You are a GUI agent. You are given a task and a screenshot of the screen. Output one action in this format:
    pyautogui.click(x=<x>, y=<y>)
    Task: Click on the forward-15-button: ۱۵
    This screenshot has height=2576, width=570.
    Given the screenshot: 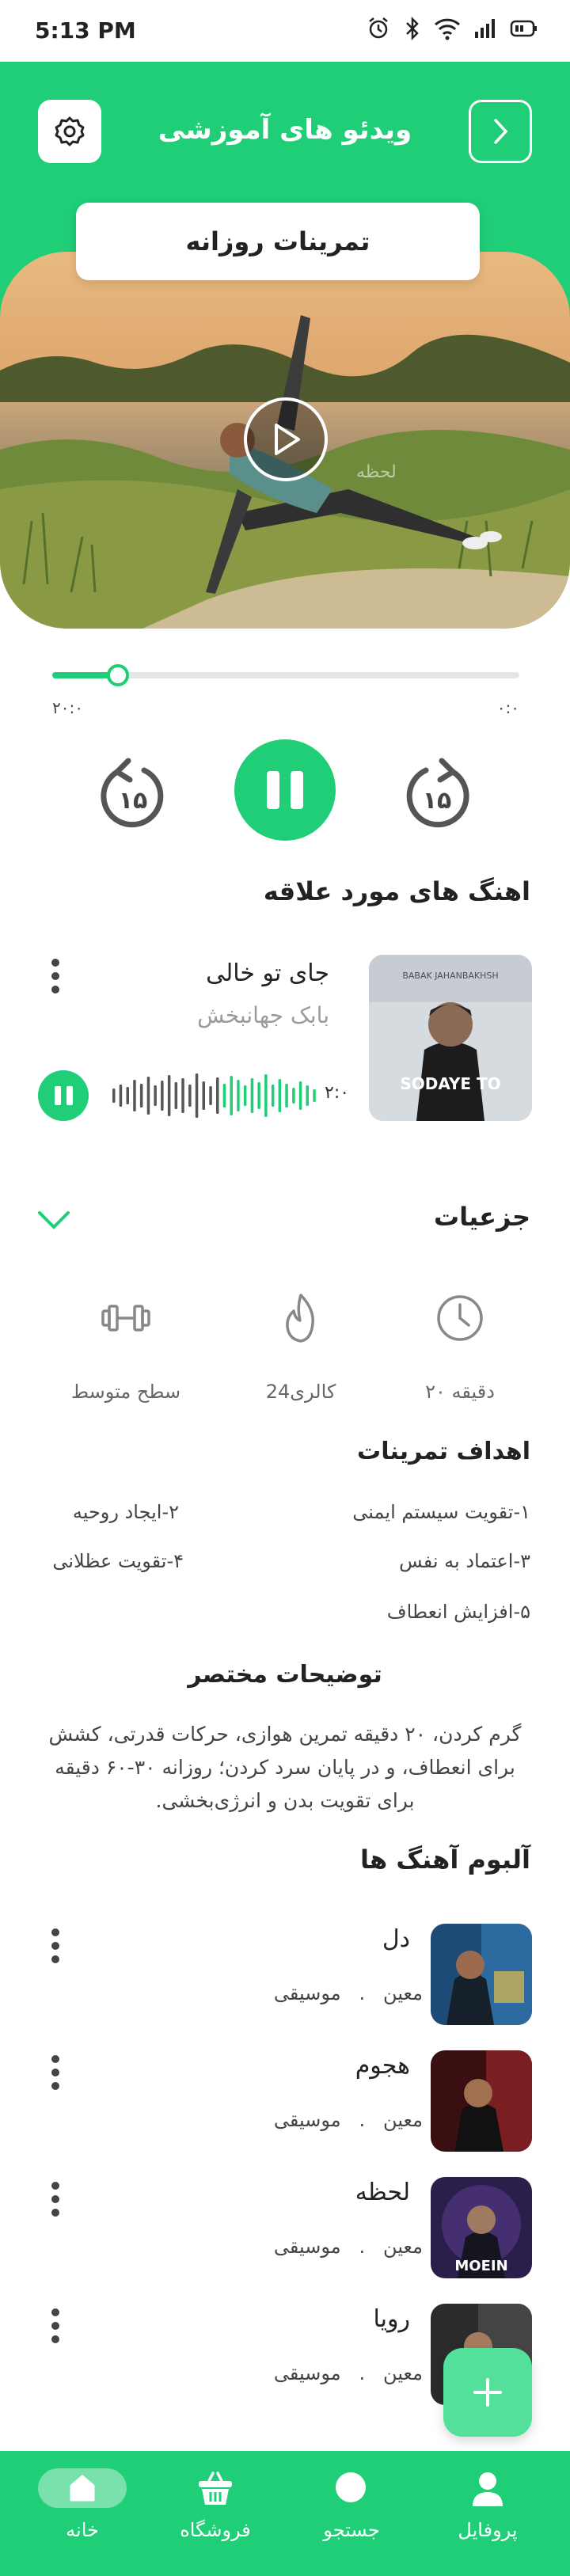 What is the action you would take?
    pyautogui.click(x=437, y=794)
    